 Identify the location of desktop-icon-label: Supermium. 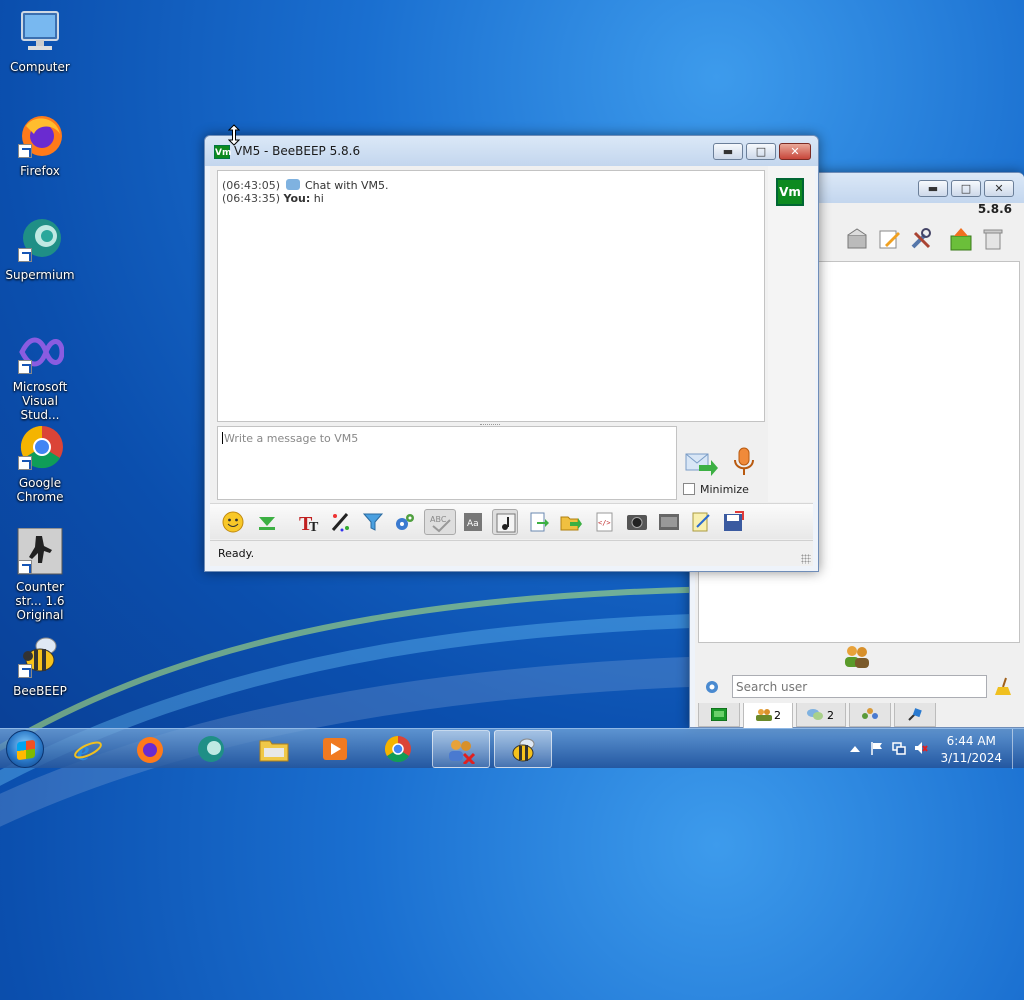
(40, 275).